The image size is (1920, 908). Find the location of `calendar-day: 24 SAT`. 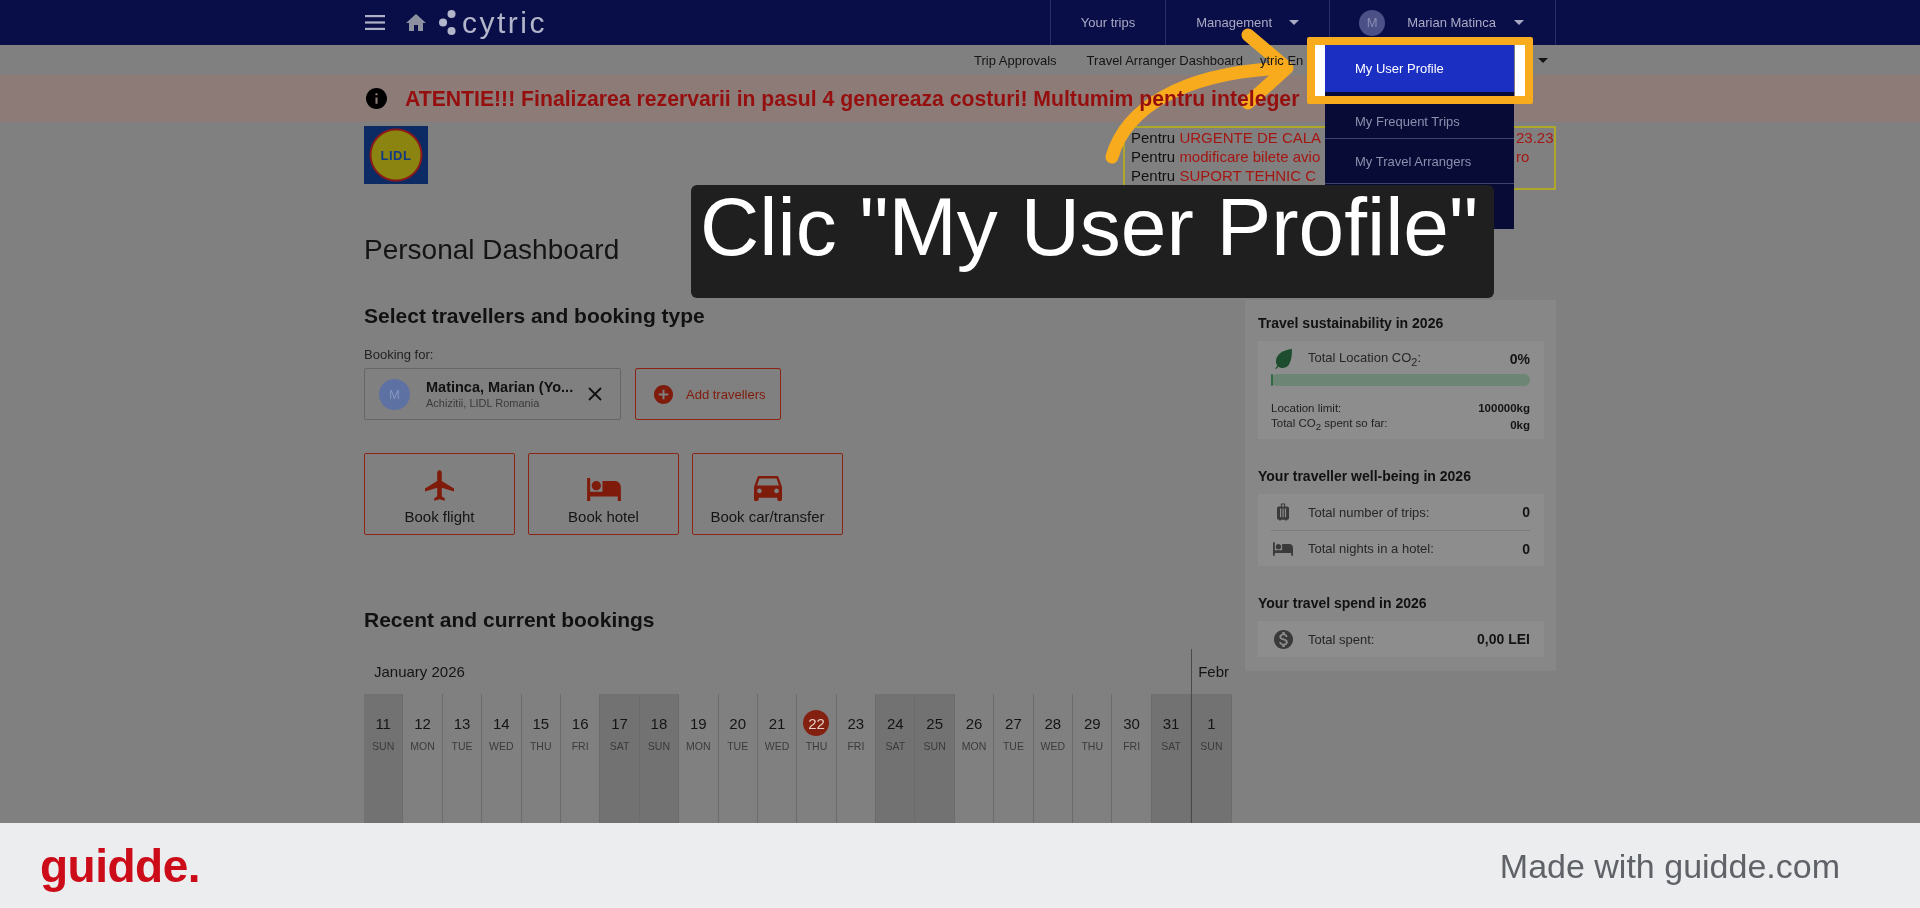

calendar-day: 24 SAT is located at coordinates (896, 758).